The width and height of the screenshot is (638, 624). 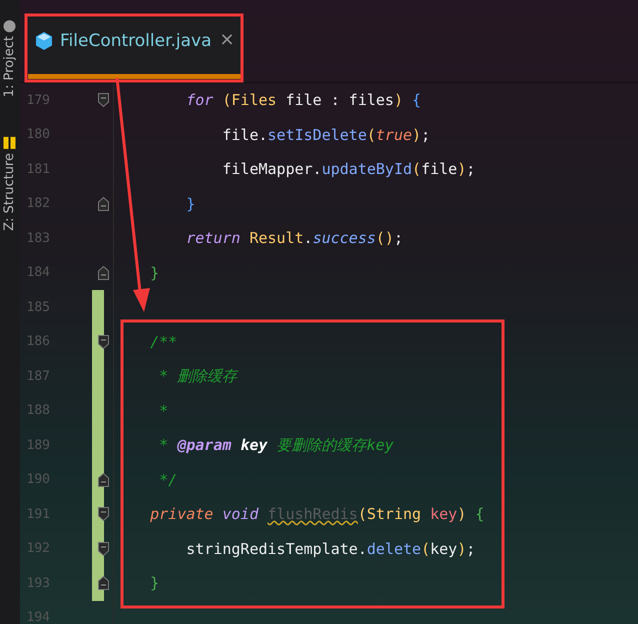 I want to click on code-text: /**, so click(x=163, y=342).